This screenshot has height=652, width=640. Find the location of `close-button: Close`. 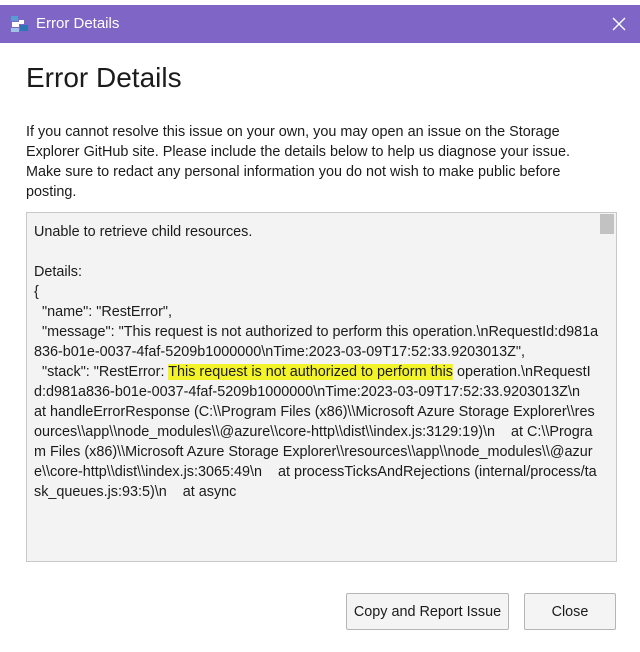

close-button: Close is located at coordinates (570, 611).